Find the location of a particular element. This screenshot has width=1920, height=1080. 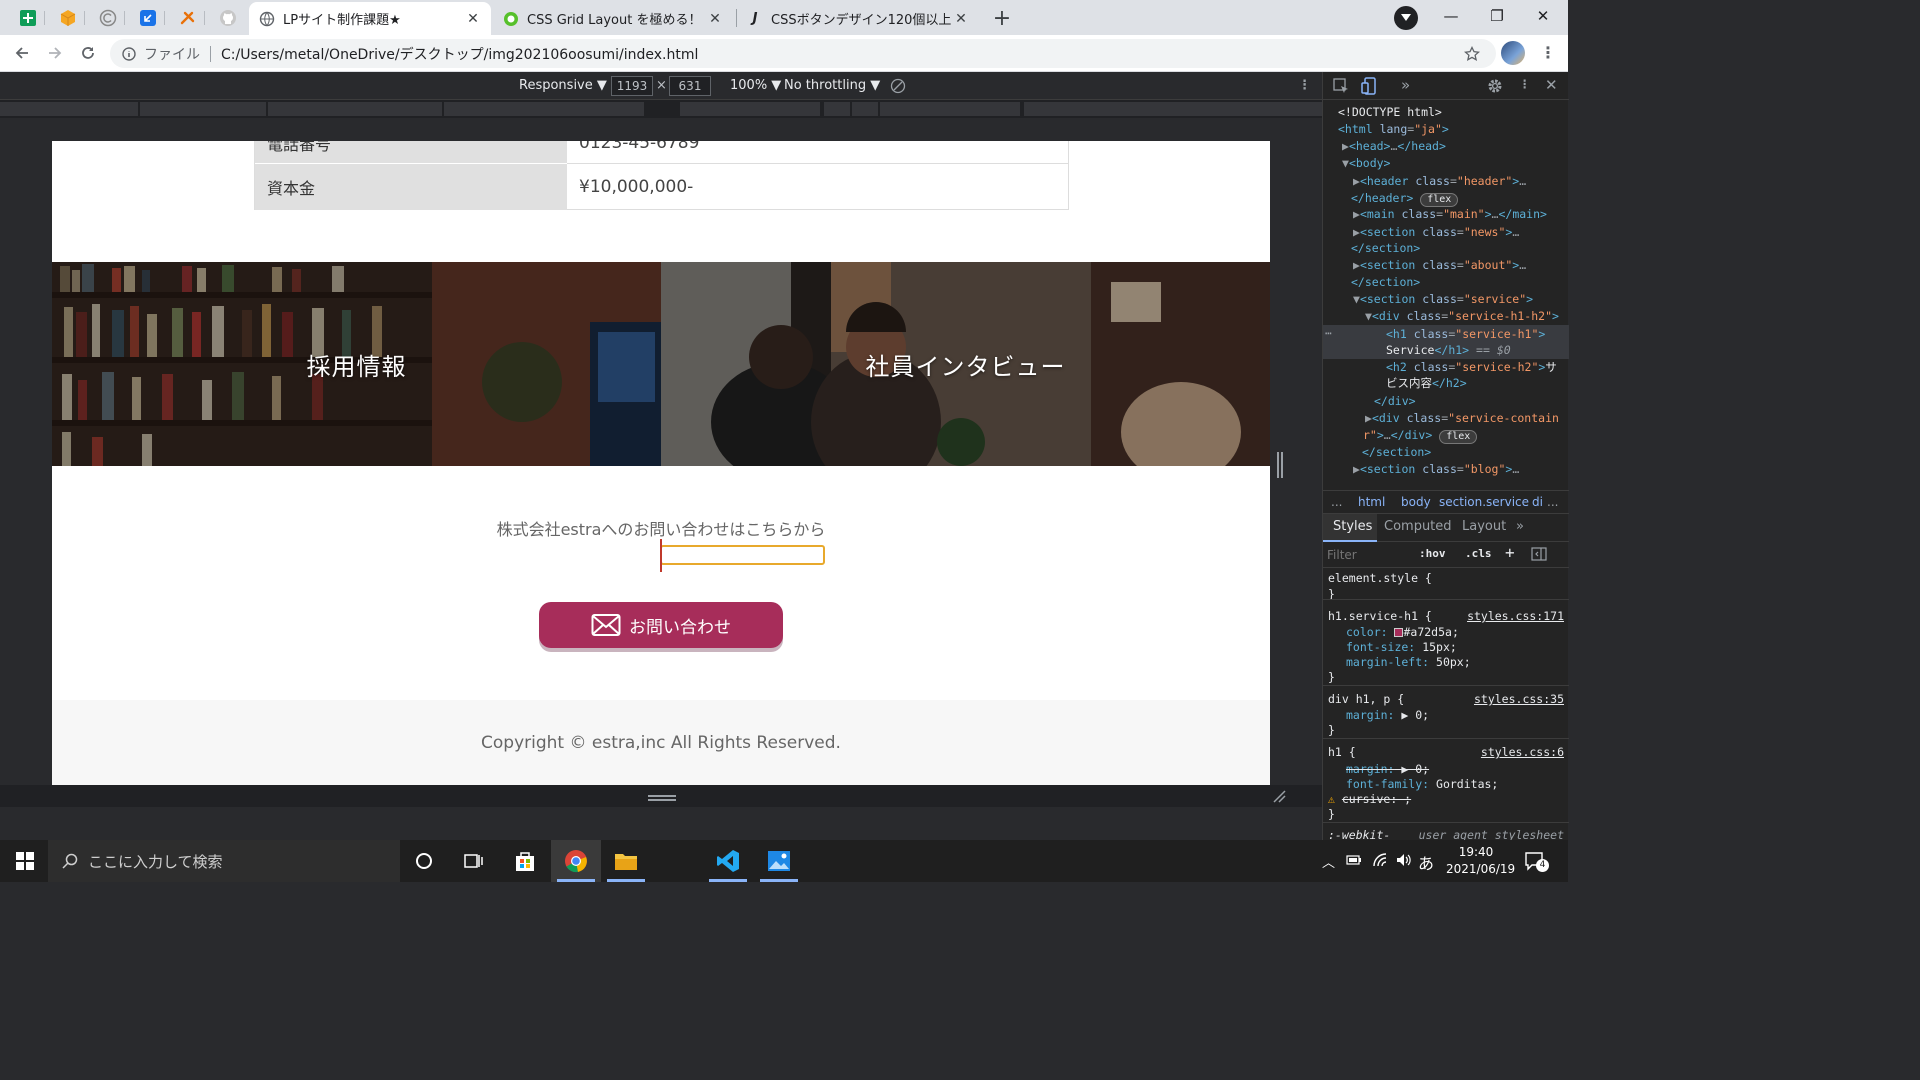

dom-line: ⋯ is located at coordinates (1328, 333).